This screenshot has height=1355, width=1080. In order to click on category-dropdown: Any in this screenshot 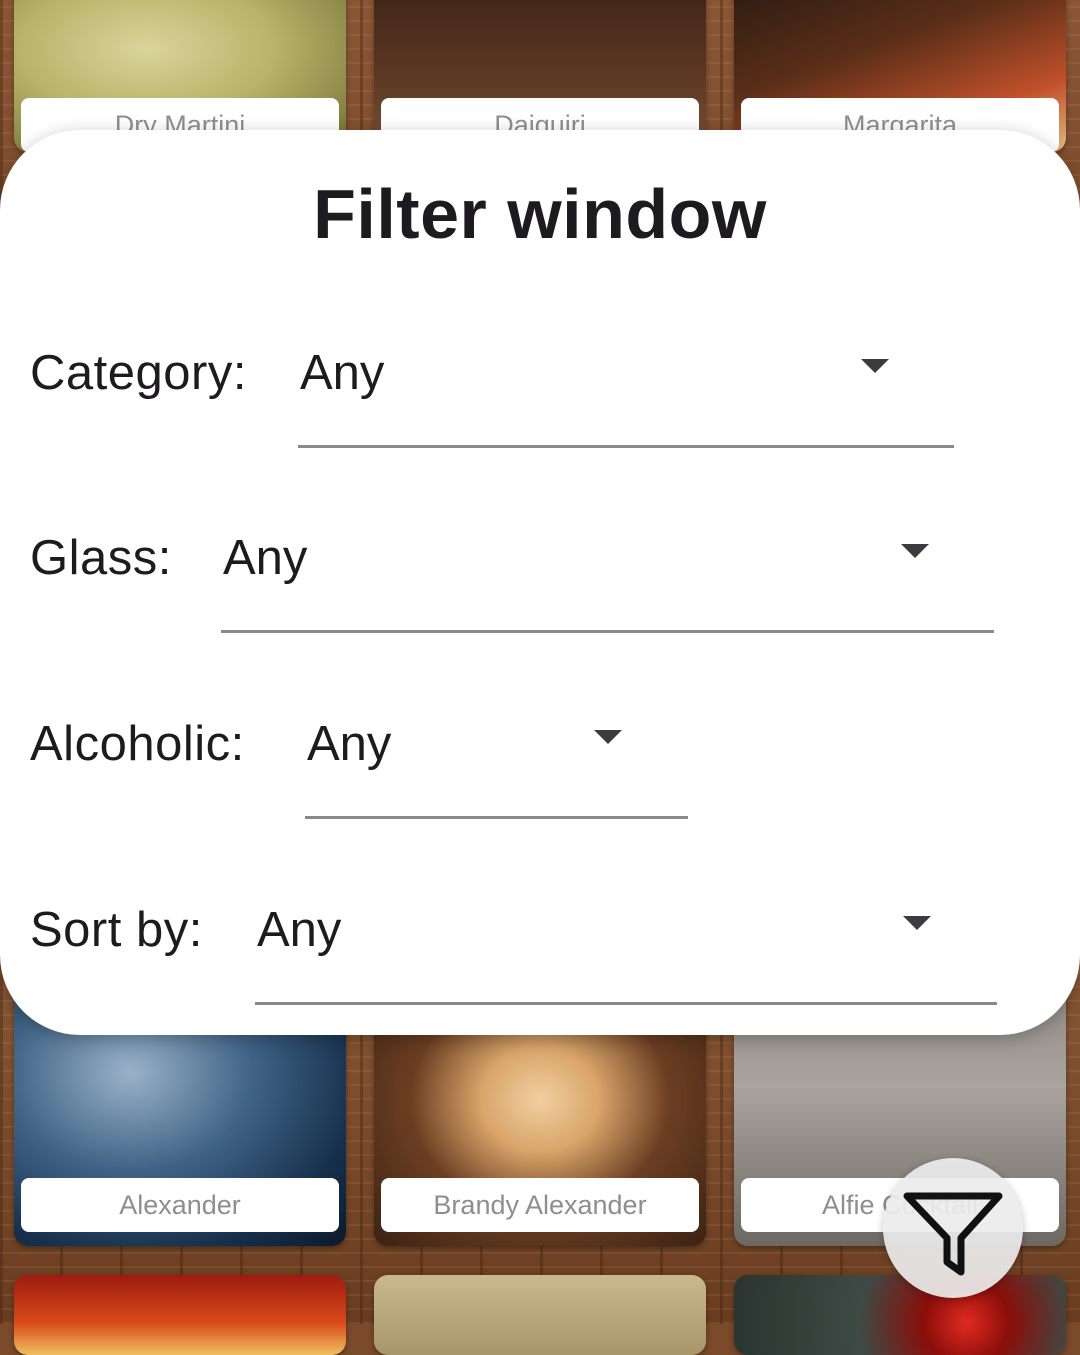, I will do `click(626, 396)`.